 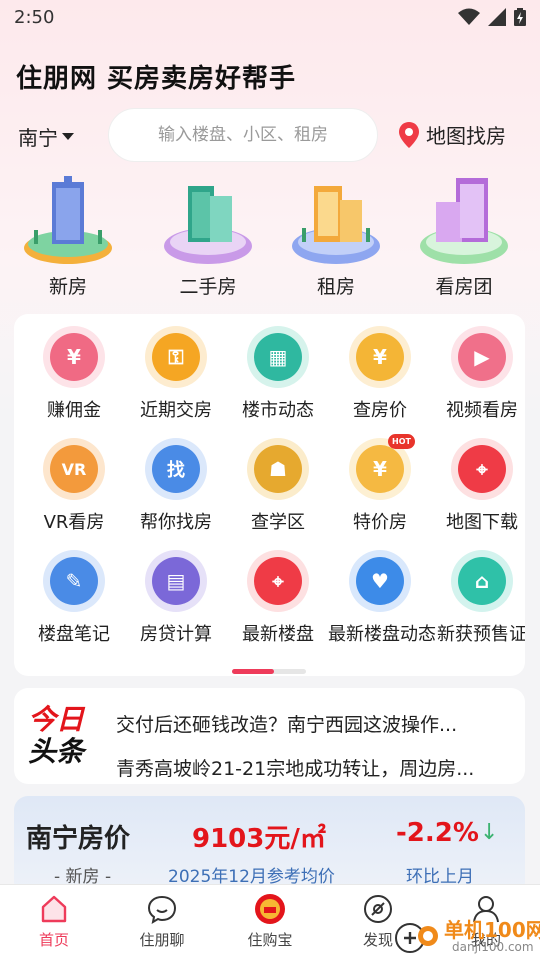 What do you see at coordinates (466, 136) in the screenshot?
I see `map-find-label: 地图找房` at bounding box center [466, 136].